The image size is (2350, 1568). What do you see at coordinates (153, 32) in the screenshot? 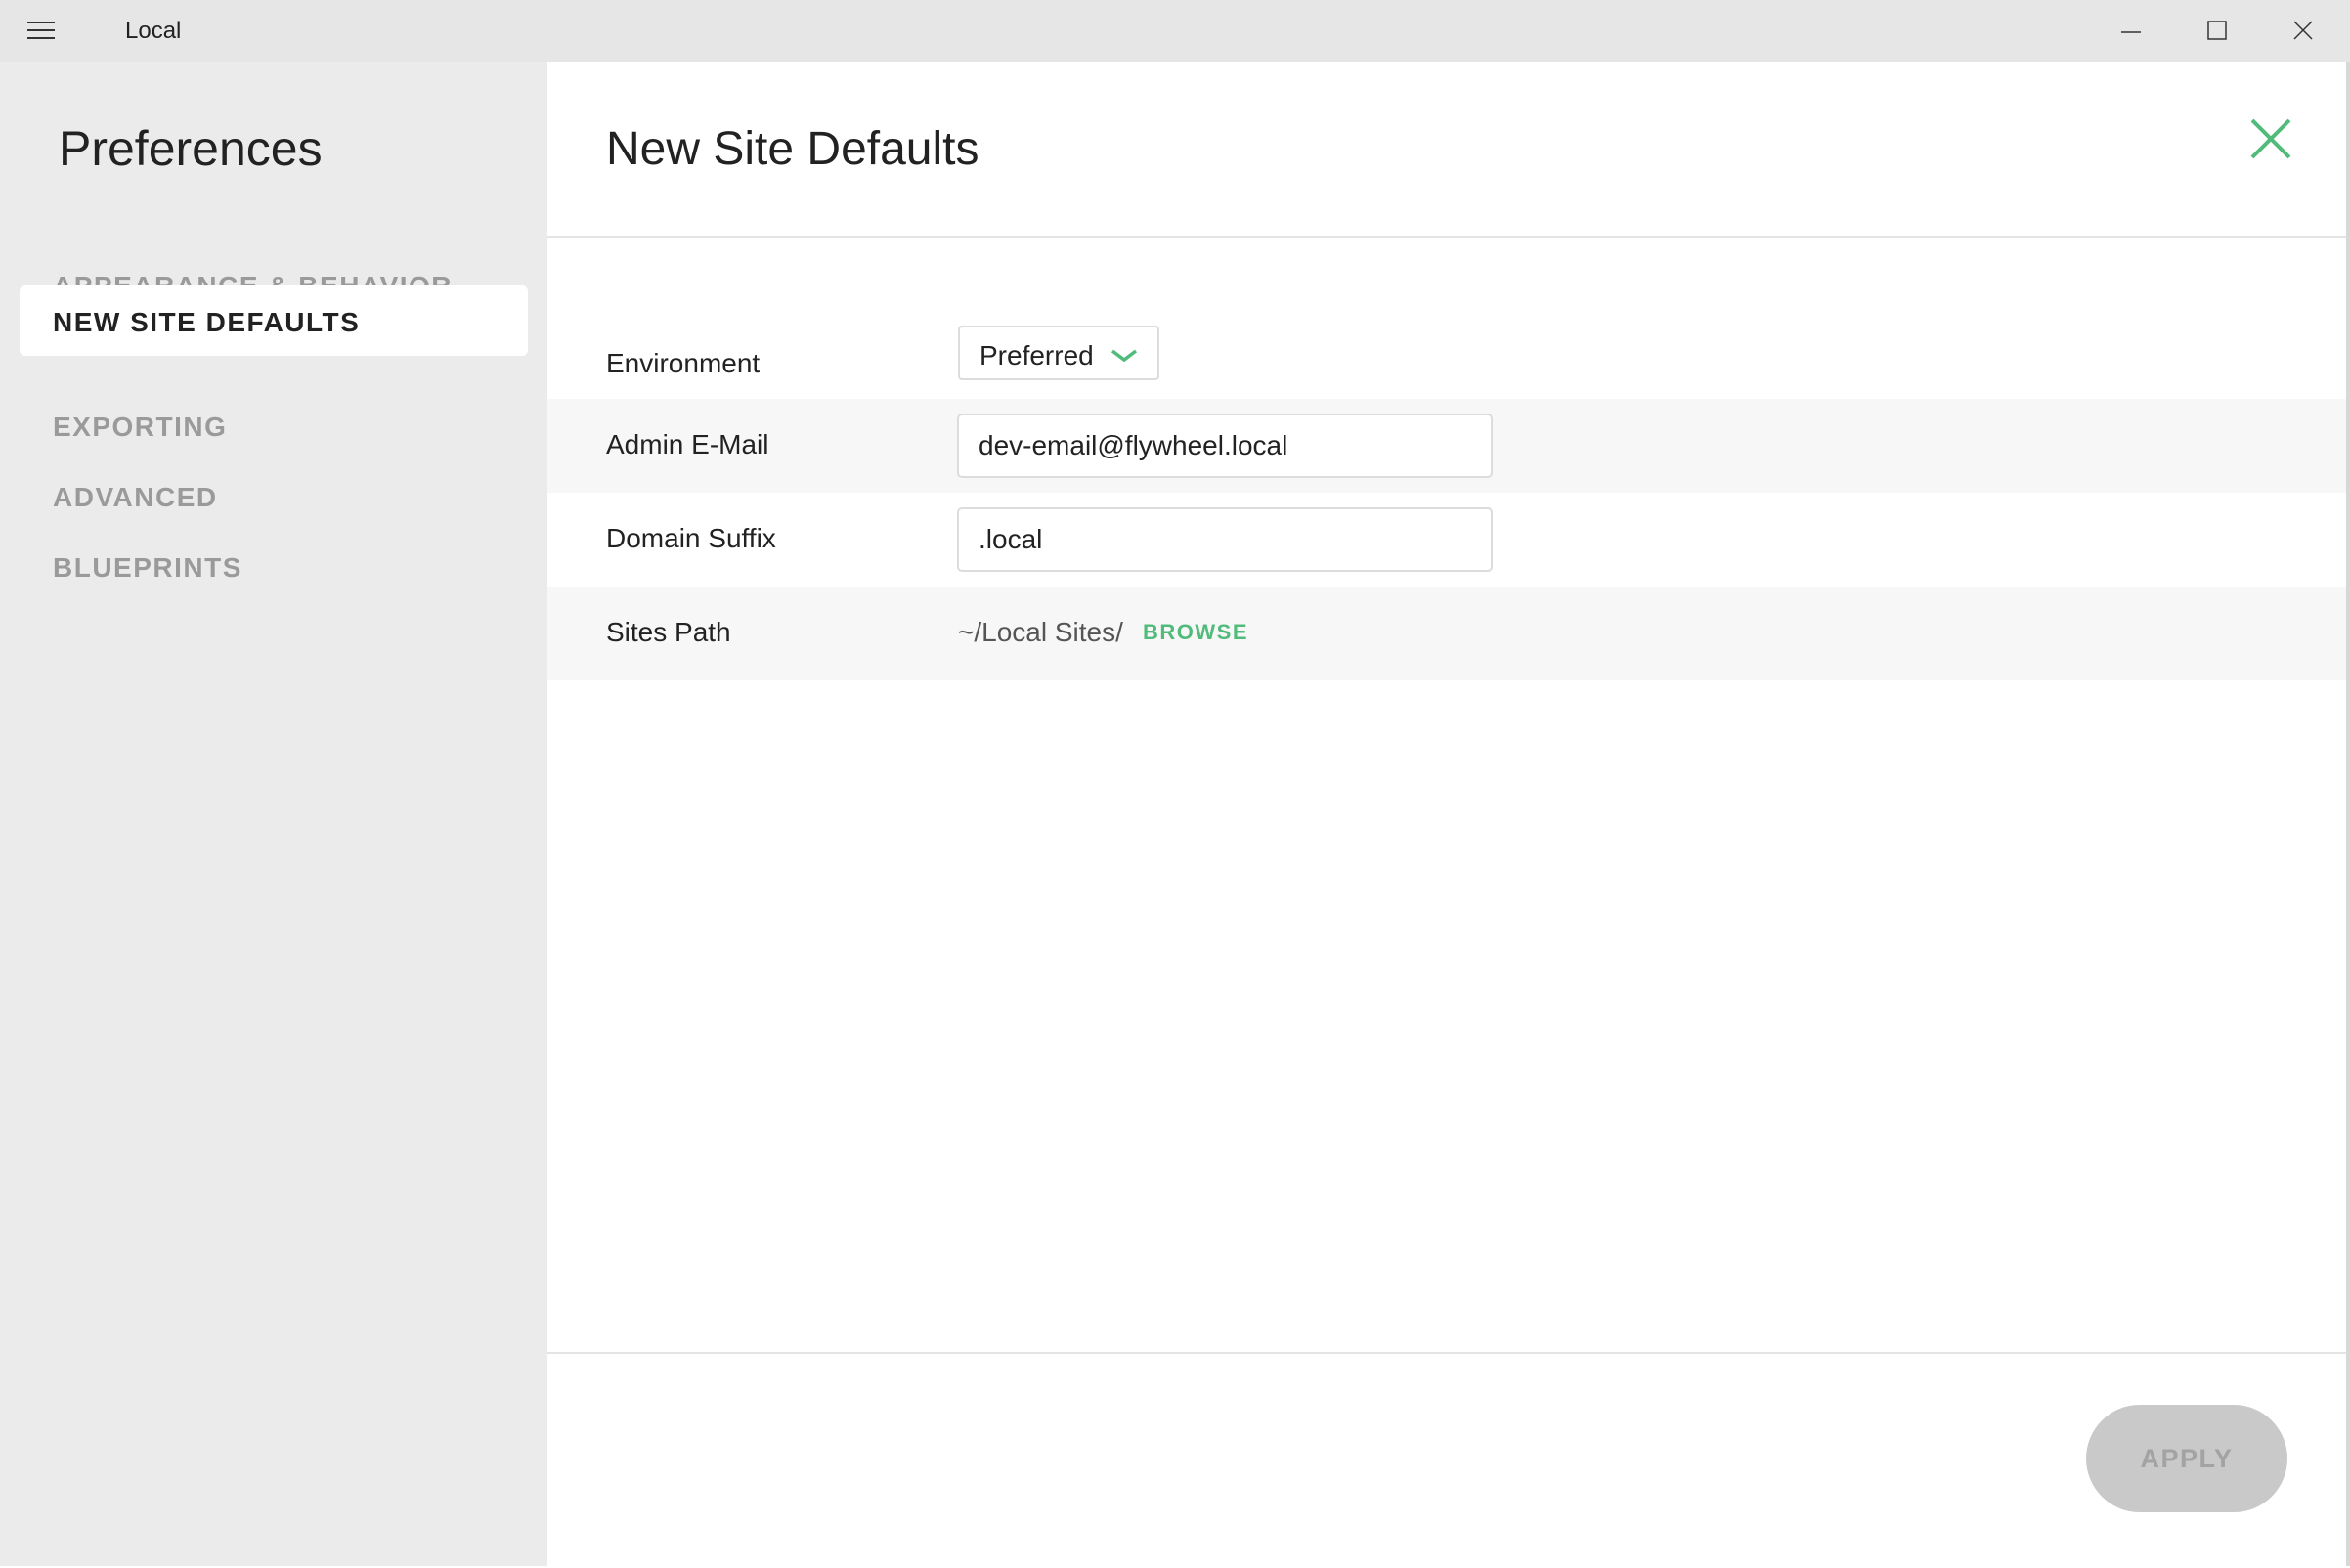
I see `app-title: Local` at bounding box center [153, 32].